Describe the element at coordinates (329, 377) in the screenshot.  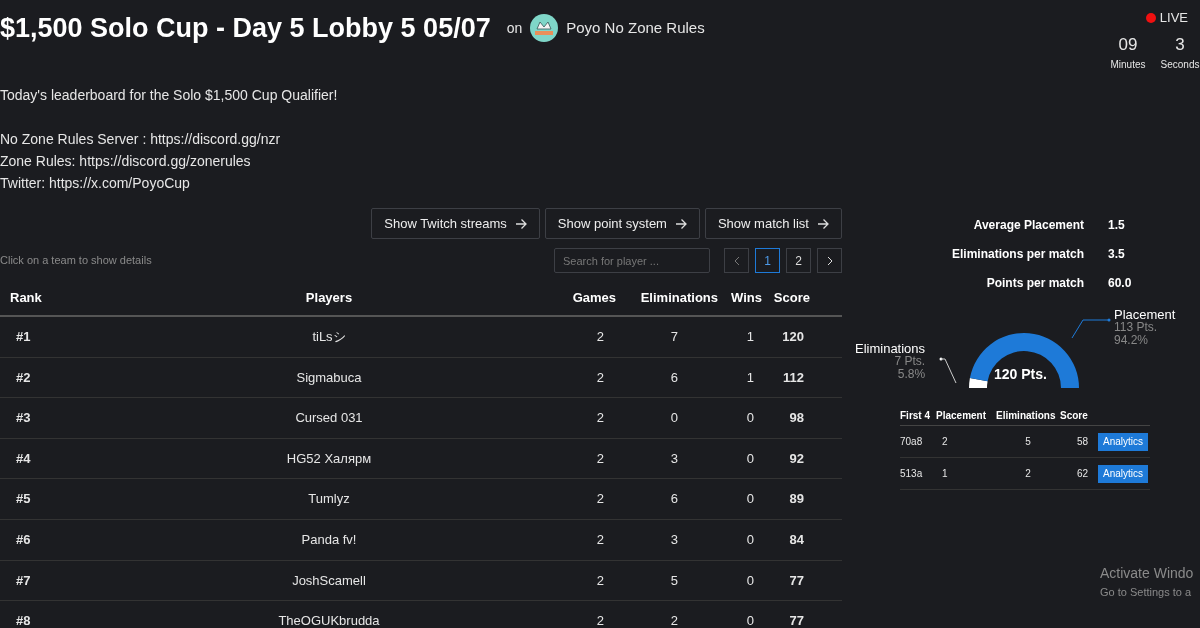
I see `table-cell-text: Sigmabuca` at that location.